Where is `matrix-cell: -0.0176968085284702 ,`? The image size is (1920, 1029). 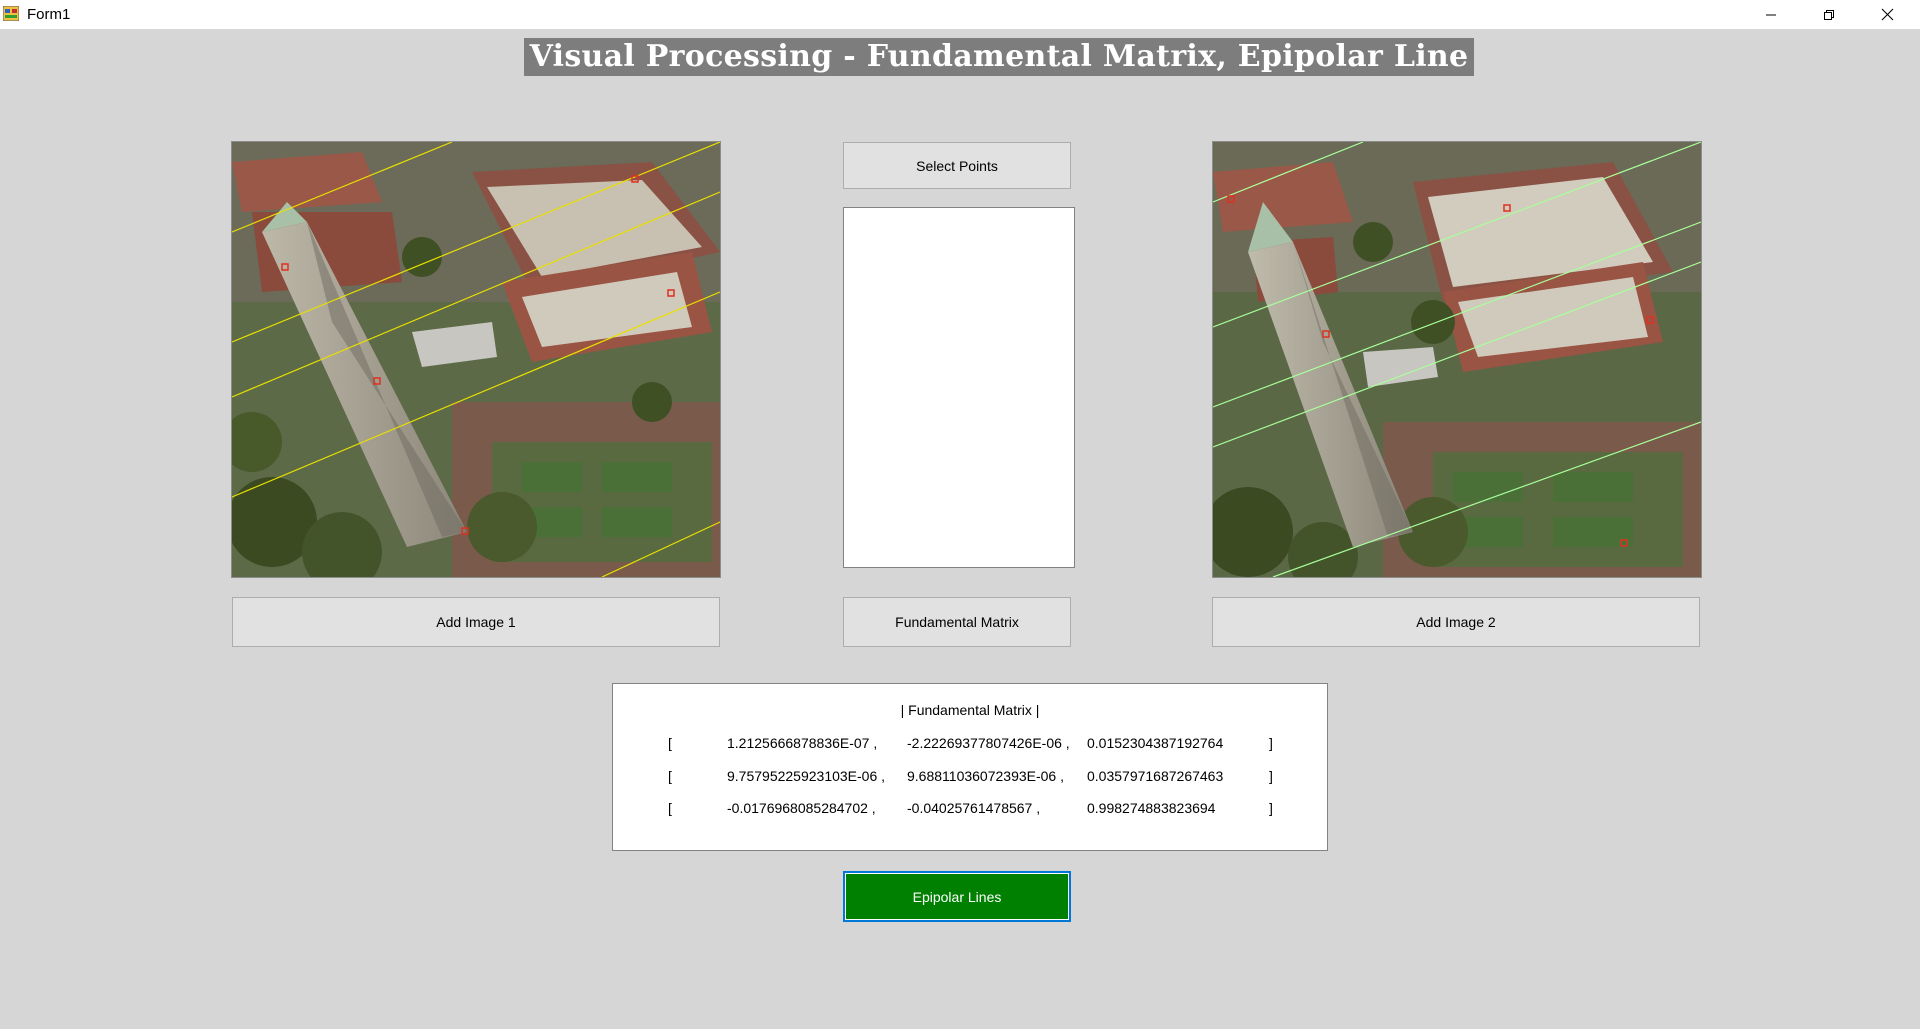 matrix-cell: -0.0176968085284702 , is located at coordinates (801, 808).